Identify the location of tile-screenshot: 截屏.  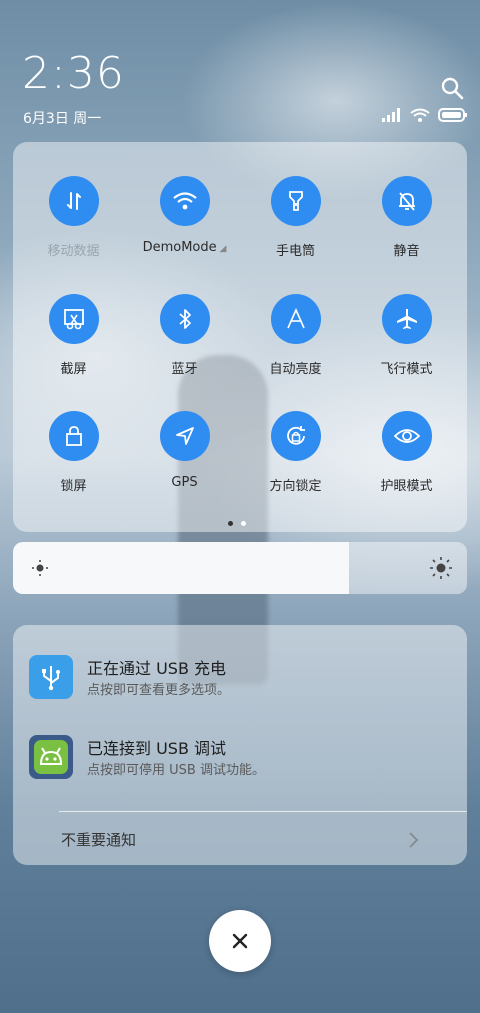
(73, 335).